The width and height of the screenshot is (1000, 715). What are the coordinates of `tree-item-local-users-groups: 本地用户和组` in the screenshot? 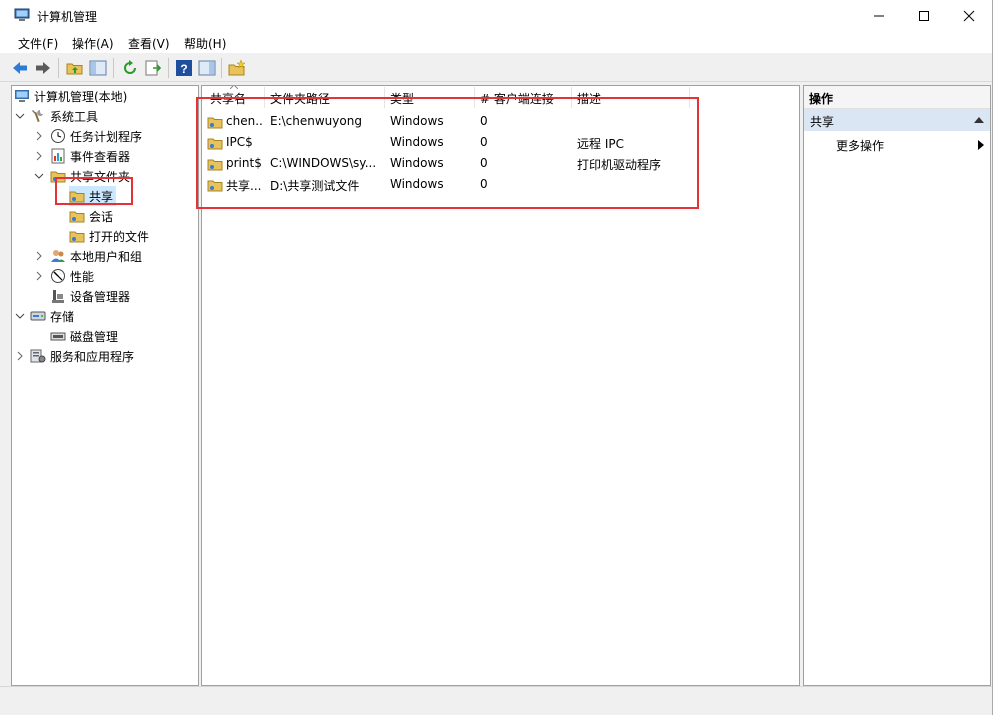 It's located at (96, 256).